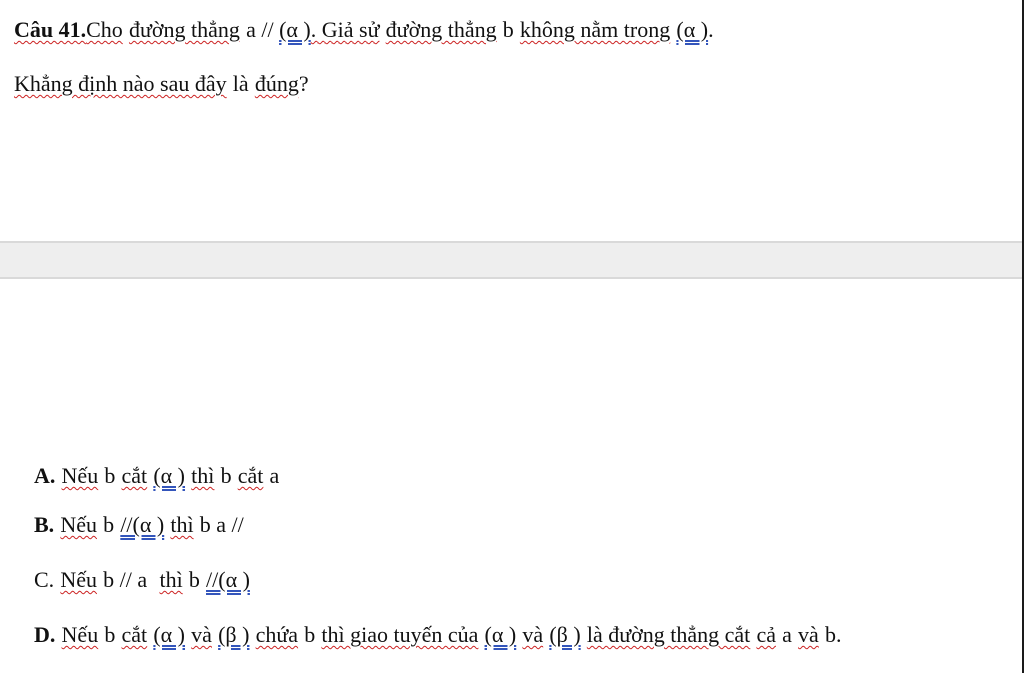 The width and height of the screenshot is (1024, 673). I want to click on option-label: C., so click(44, 579).